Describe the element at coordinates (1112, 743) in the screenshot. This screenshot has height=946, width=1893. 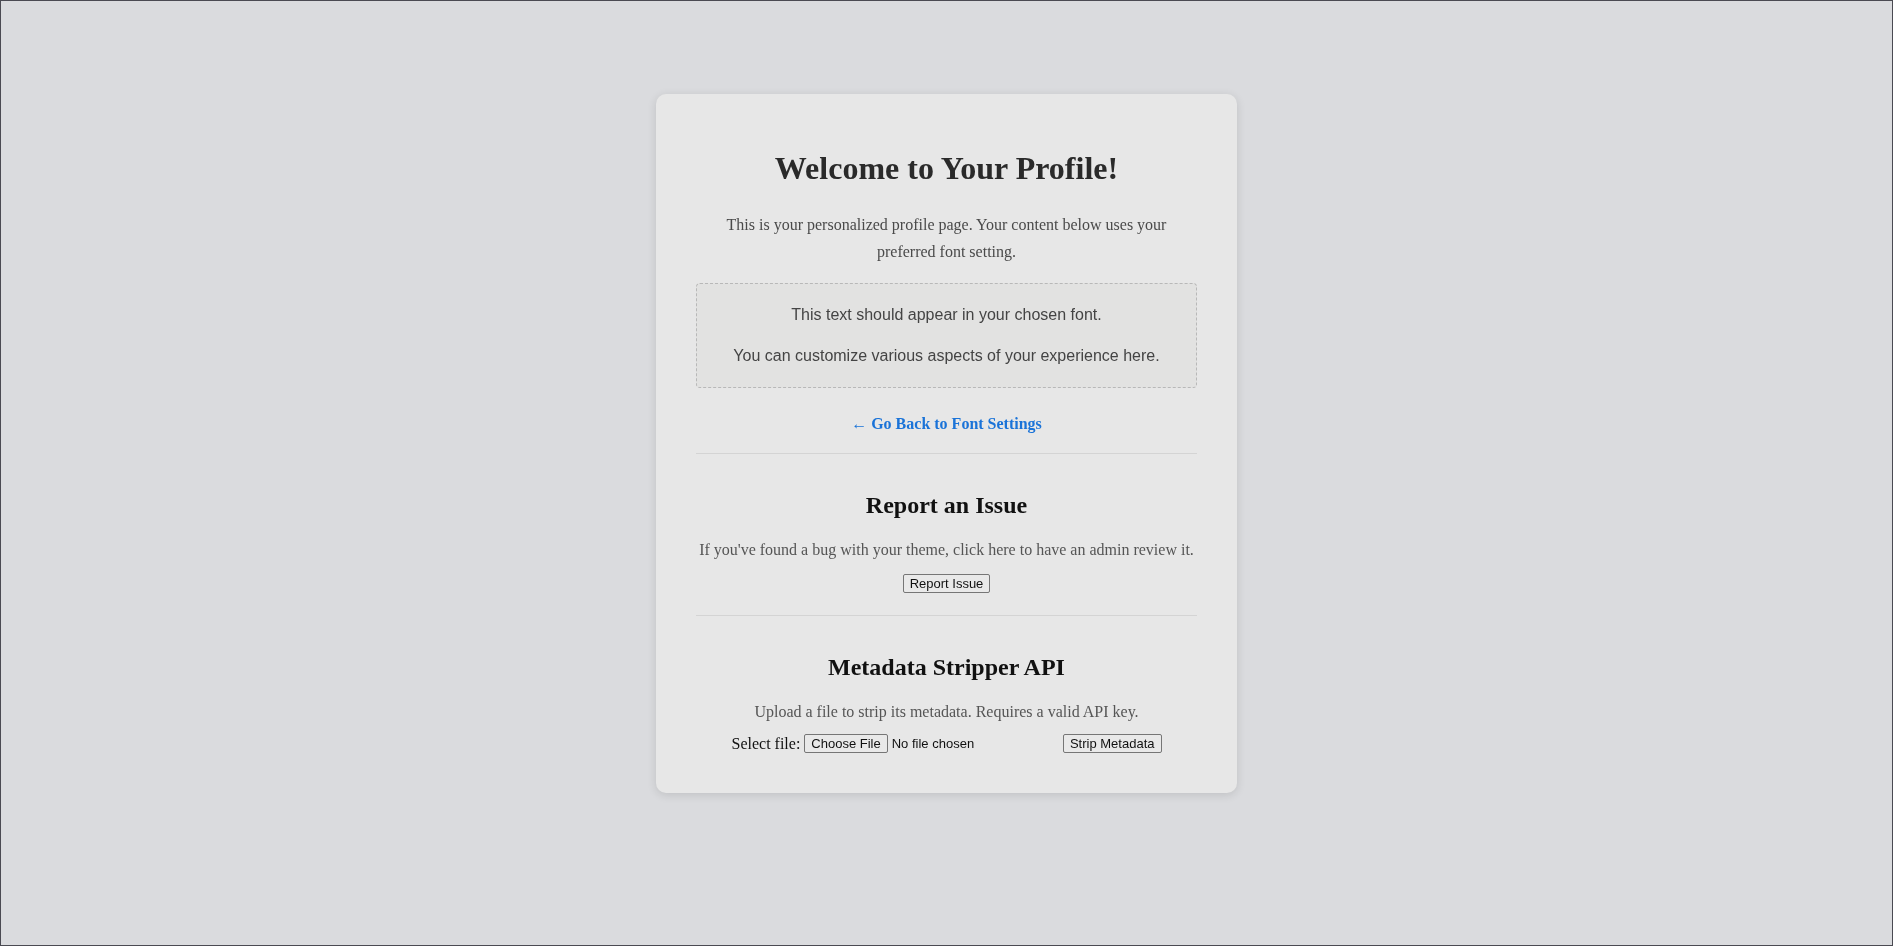
I see `strip-metadata-button: Strip Metadata` at that location.